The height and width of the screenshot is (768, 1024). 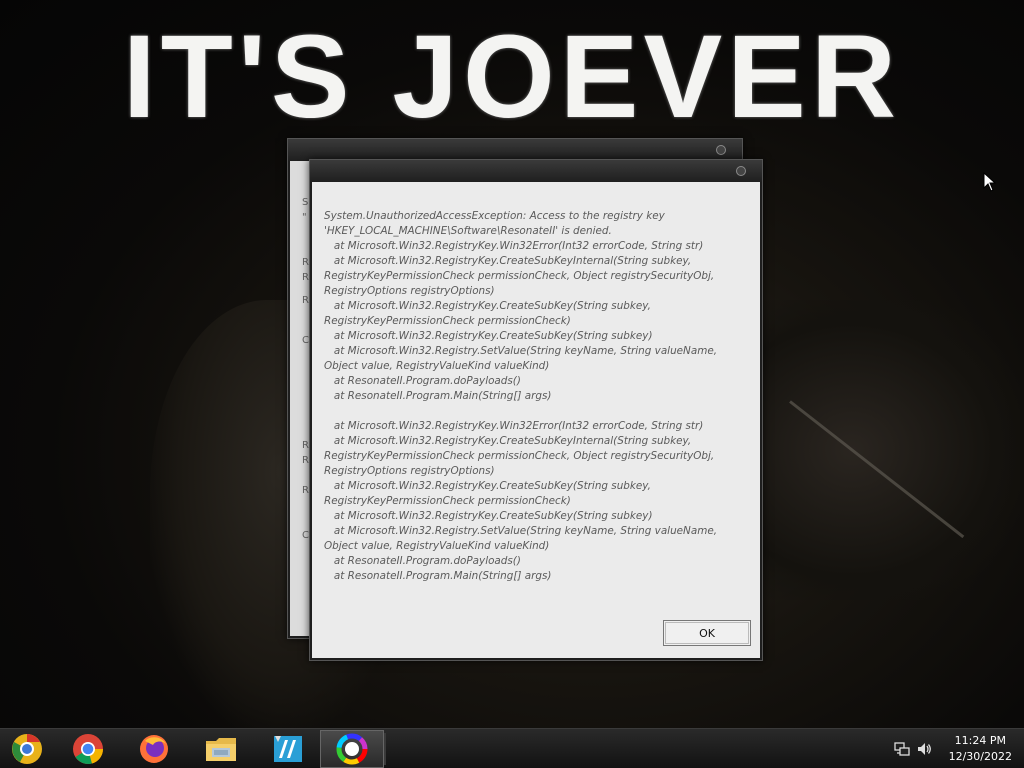 I want to click on firefox-icon, so click(x=154, y=749).